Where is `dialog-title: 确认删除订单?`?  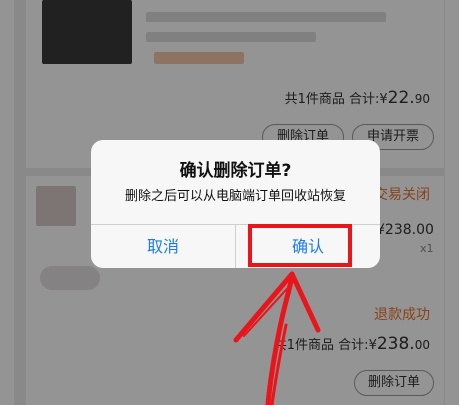 dialog-title: 确认删除订单? is located at coordinates (235, 171).